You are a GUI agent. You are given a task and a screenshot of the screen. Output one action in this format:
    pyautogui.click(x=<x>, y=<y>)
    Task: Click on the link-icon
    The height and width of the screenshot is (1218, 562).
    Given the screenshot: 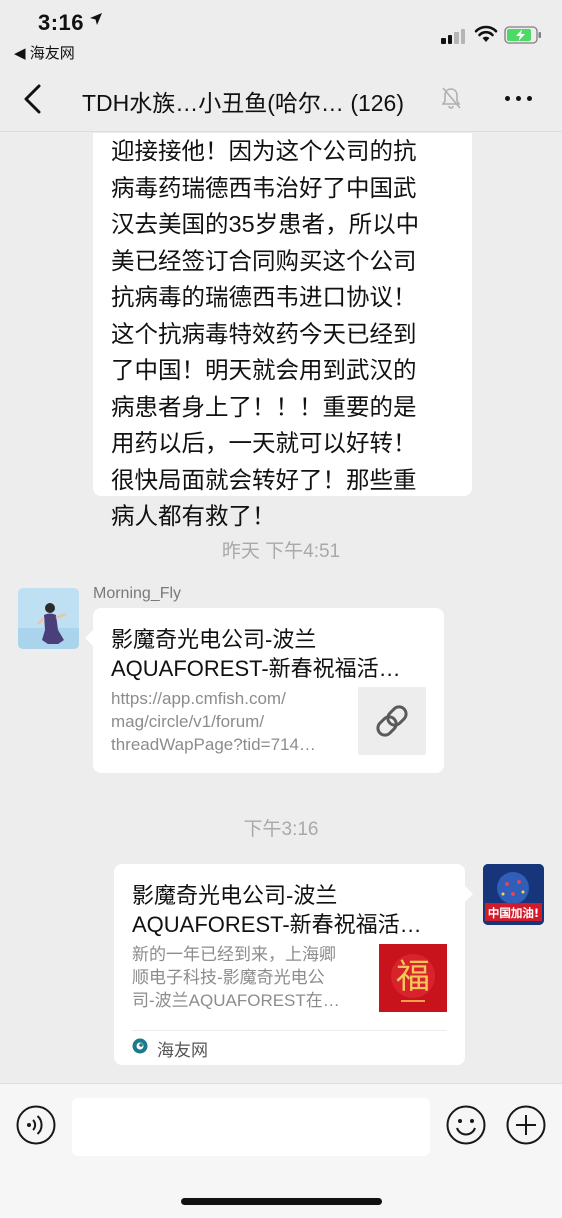 What is the action you would take?
    pyautogui.click(x=392, y=721)
    